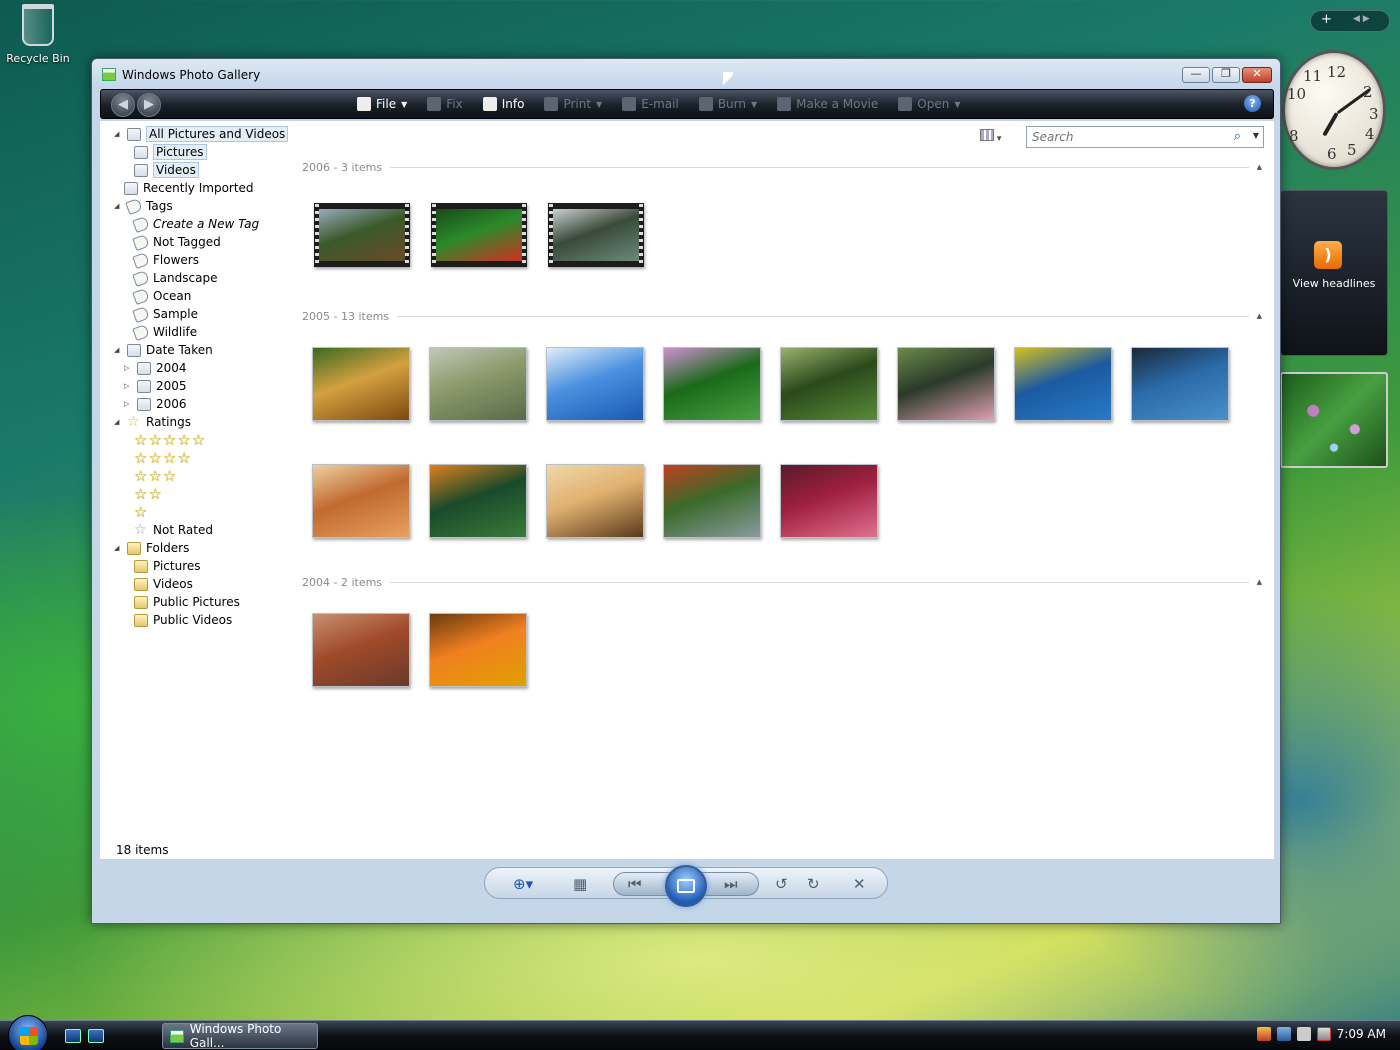  I want to click on view-options-button: ▾, so click(997, 137).